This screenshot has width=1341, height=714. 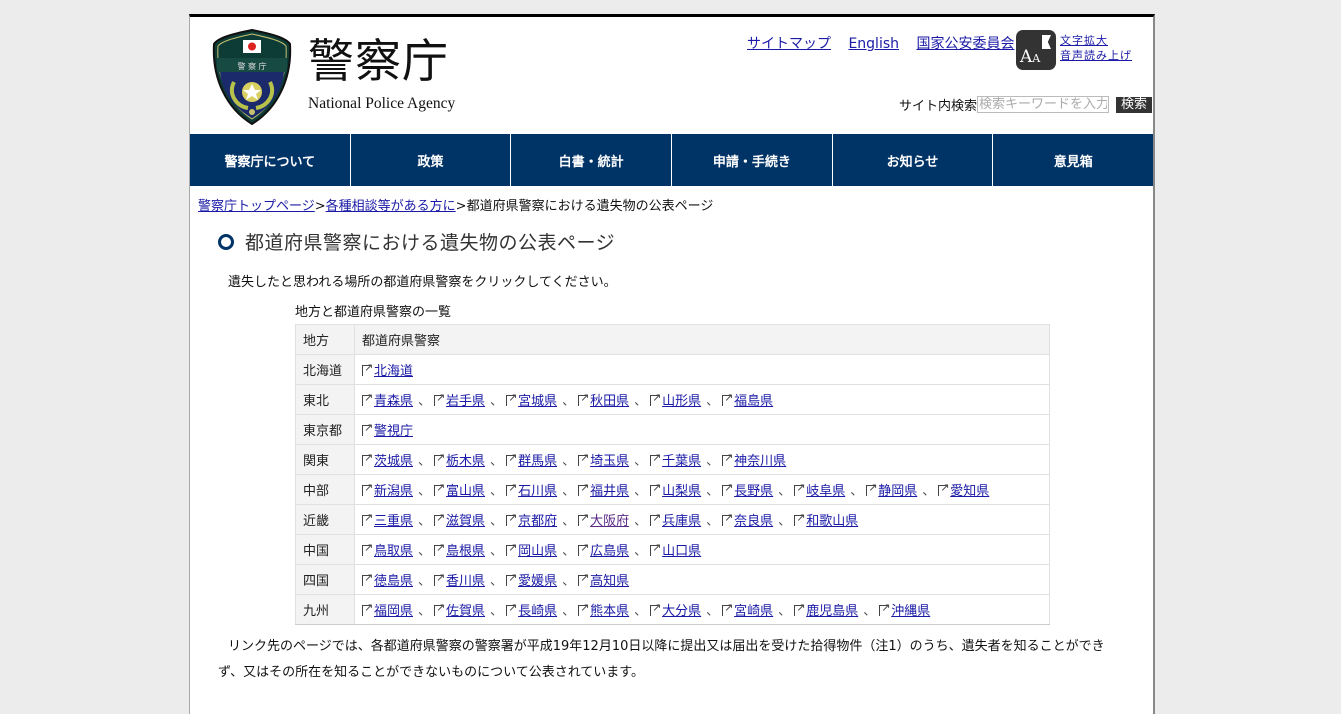 I want to click on header-prefecture: 都道府県警察, so click(x=702, y=339).